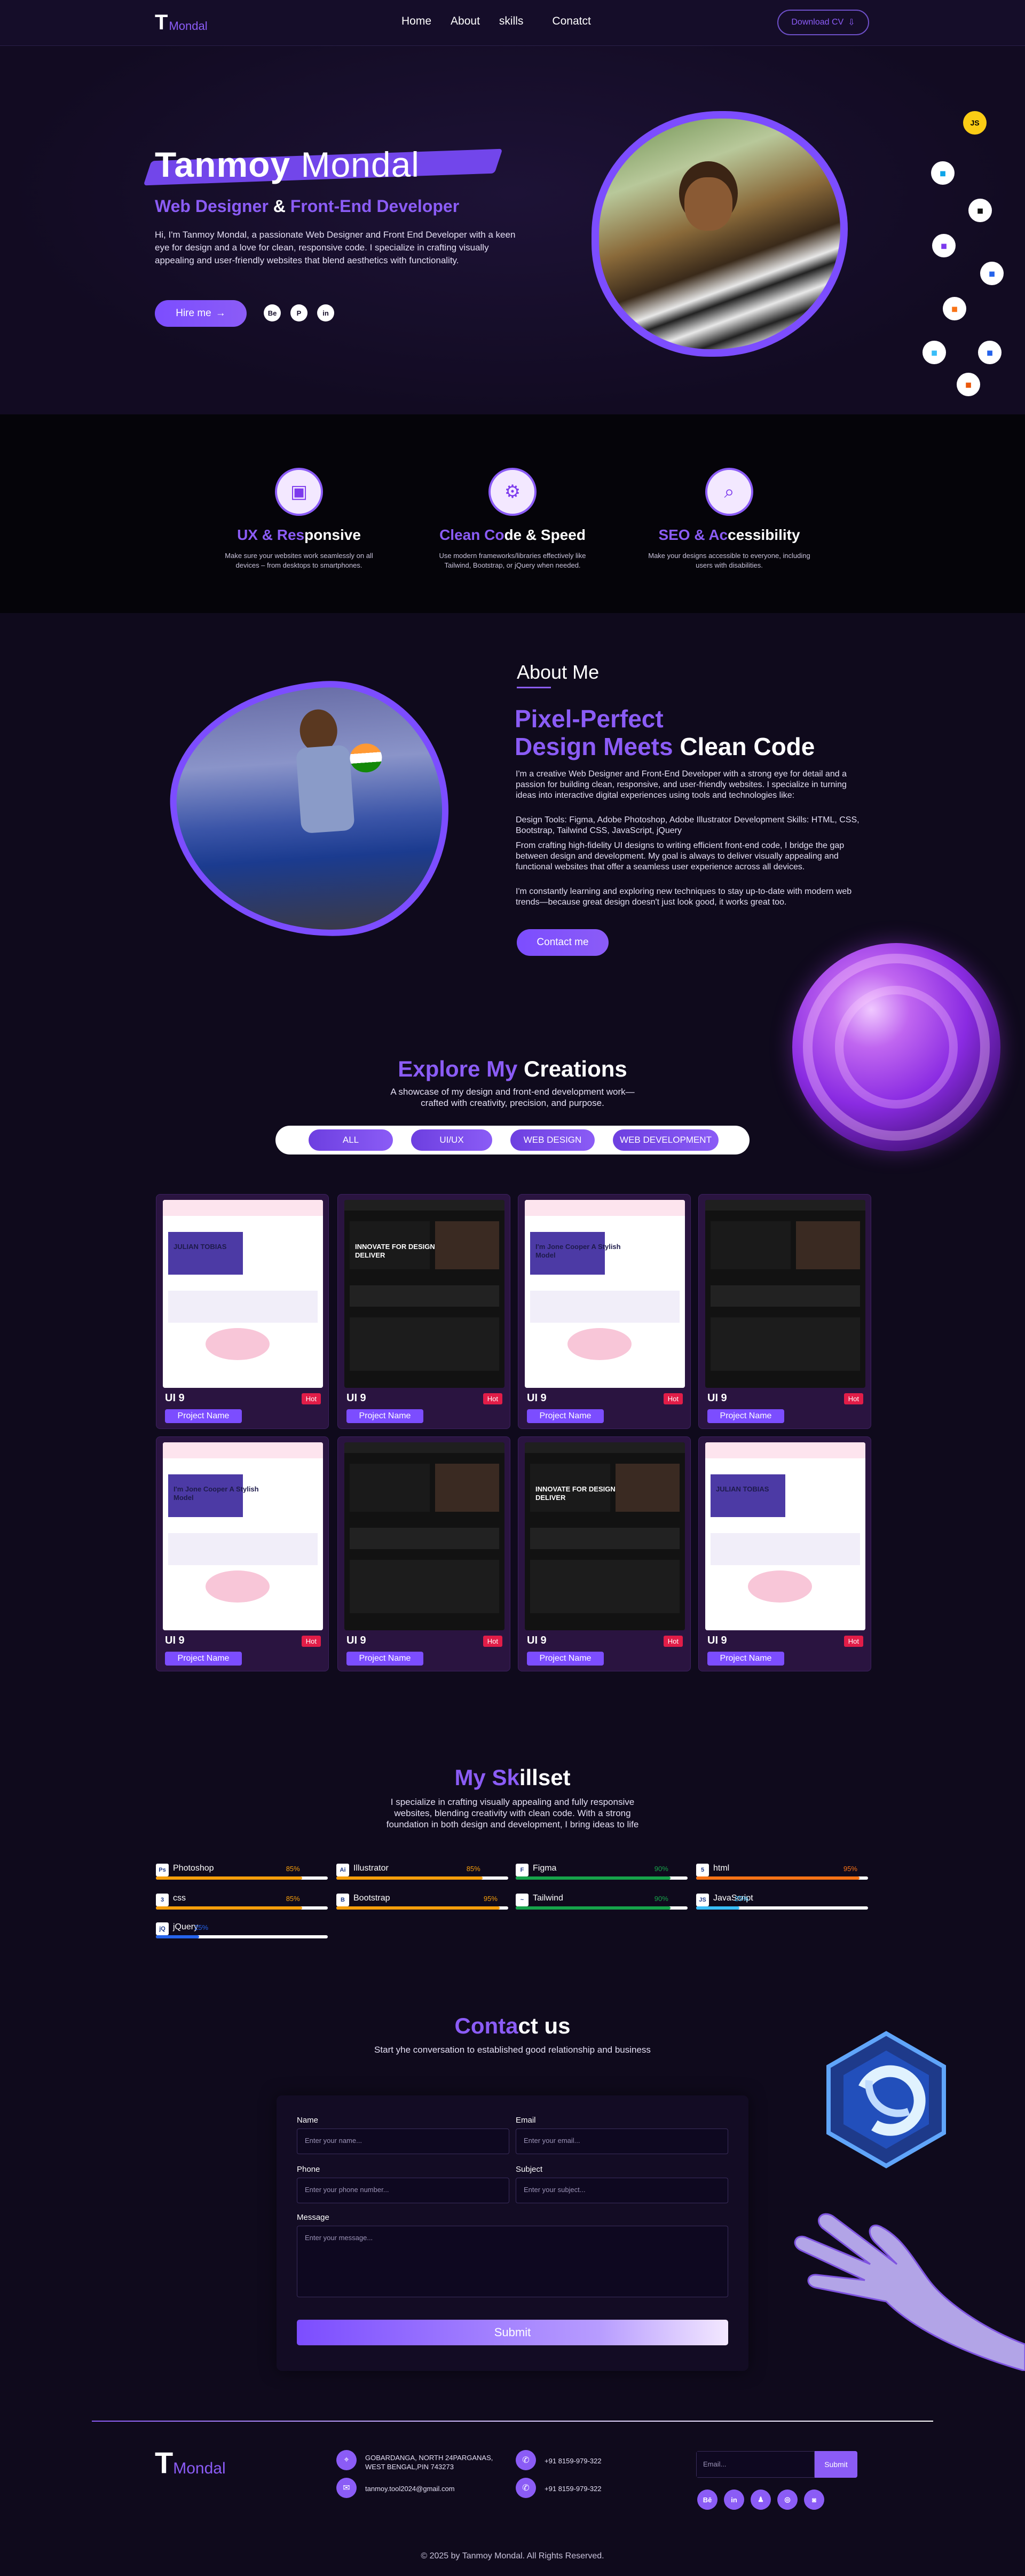  Describe the element at coordinates (571, 22) in the screenshot. I see `nav-contact: Conatct` at that location.